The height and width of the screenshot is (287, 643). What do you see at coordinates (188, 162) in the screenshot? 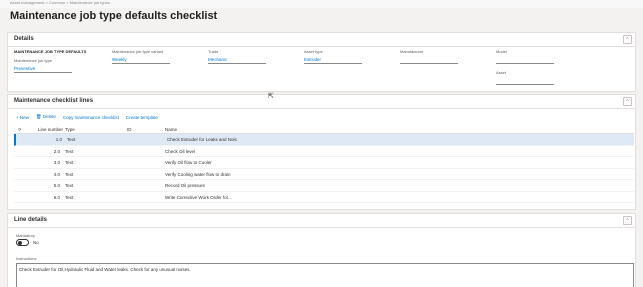
I see `row-name: Verify Oil flow to Cooler` at bounding box center [188, 162].